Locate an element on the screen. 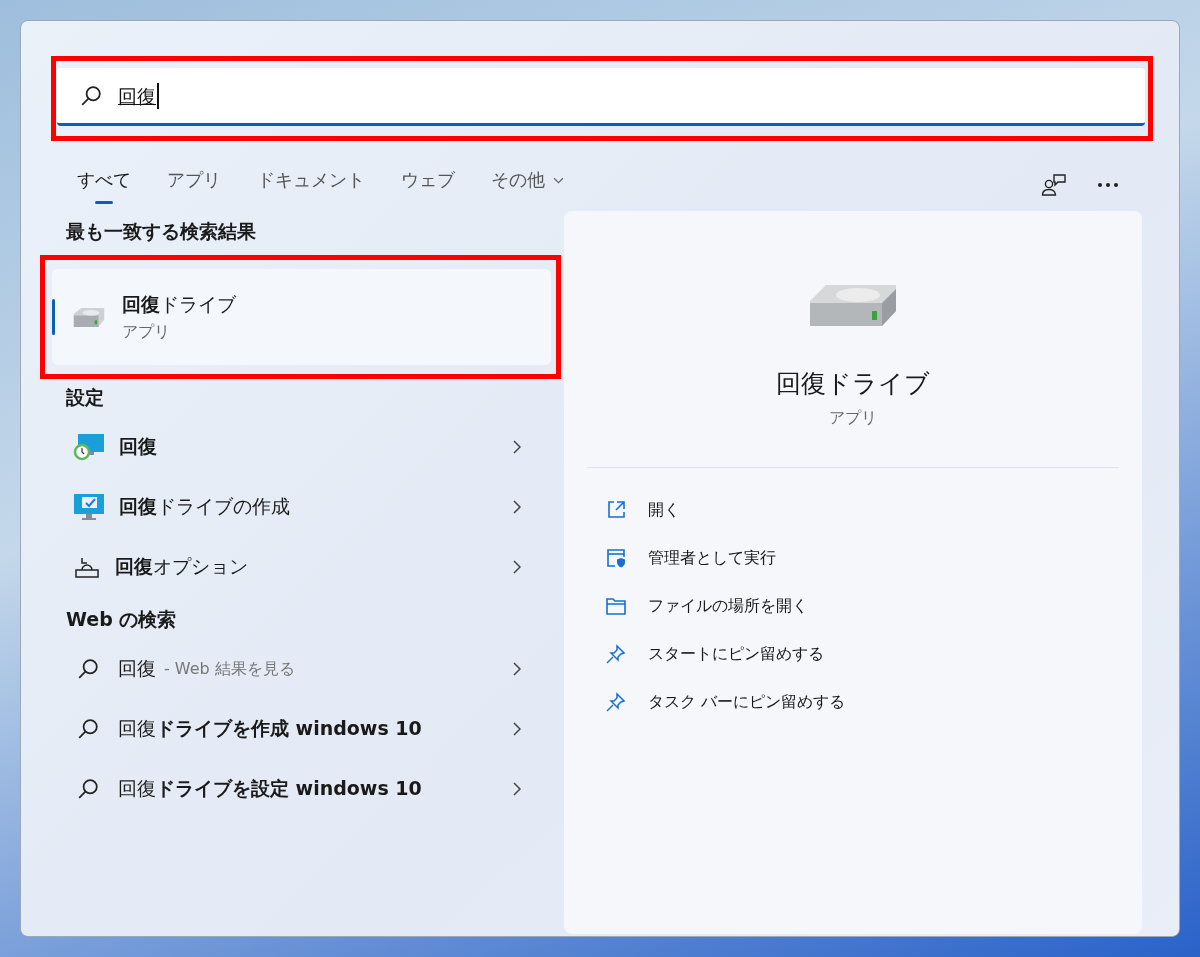 The image size is (1200, 957). shield-window-icon is located at coordinates (616, 558).